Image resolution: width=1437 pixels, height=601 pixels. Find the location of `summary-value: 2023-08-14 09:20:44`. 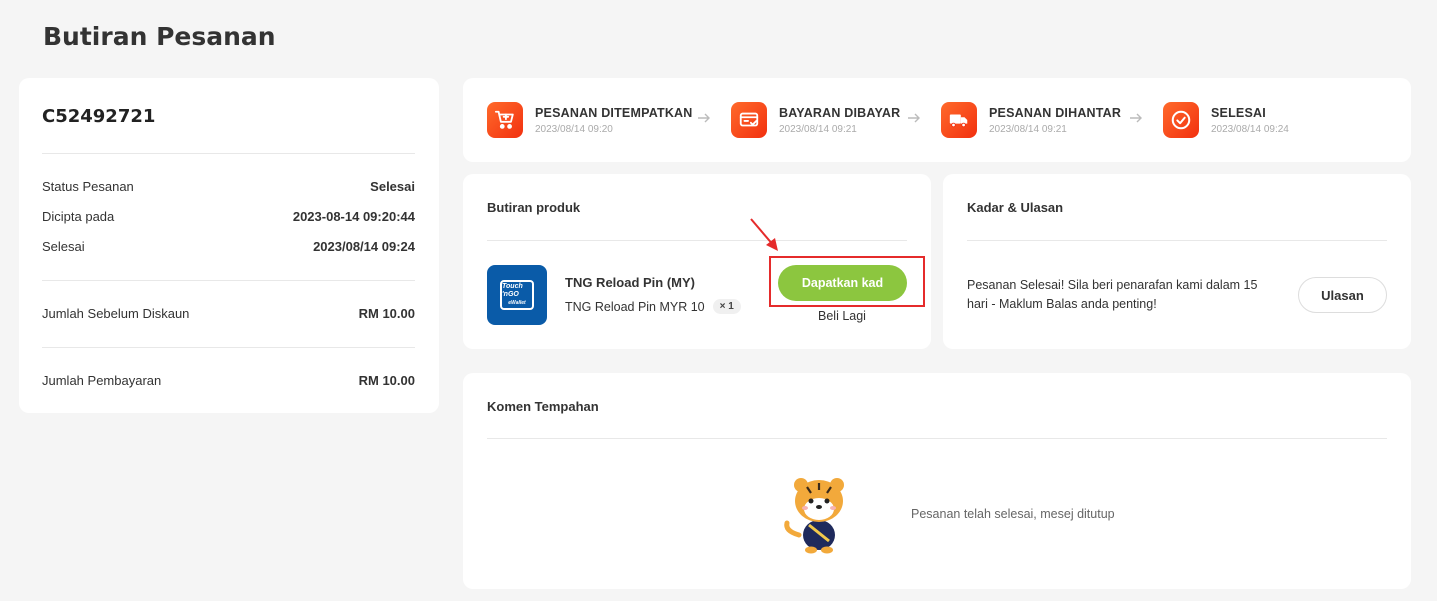

summary-value: 2023-08-14 09:20:44 is located at coordinates (353, 216).